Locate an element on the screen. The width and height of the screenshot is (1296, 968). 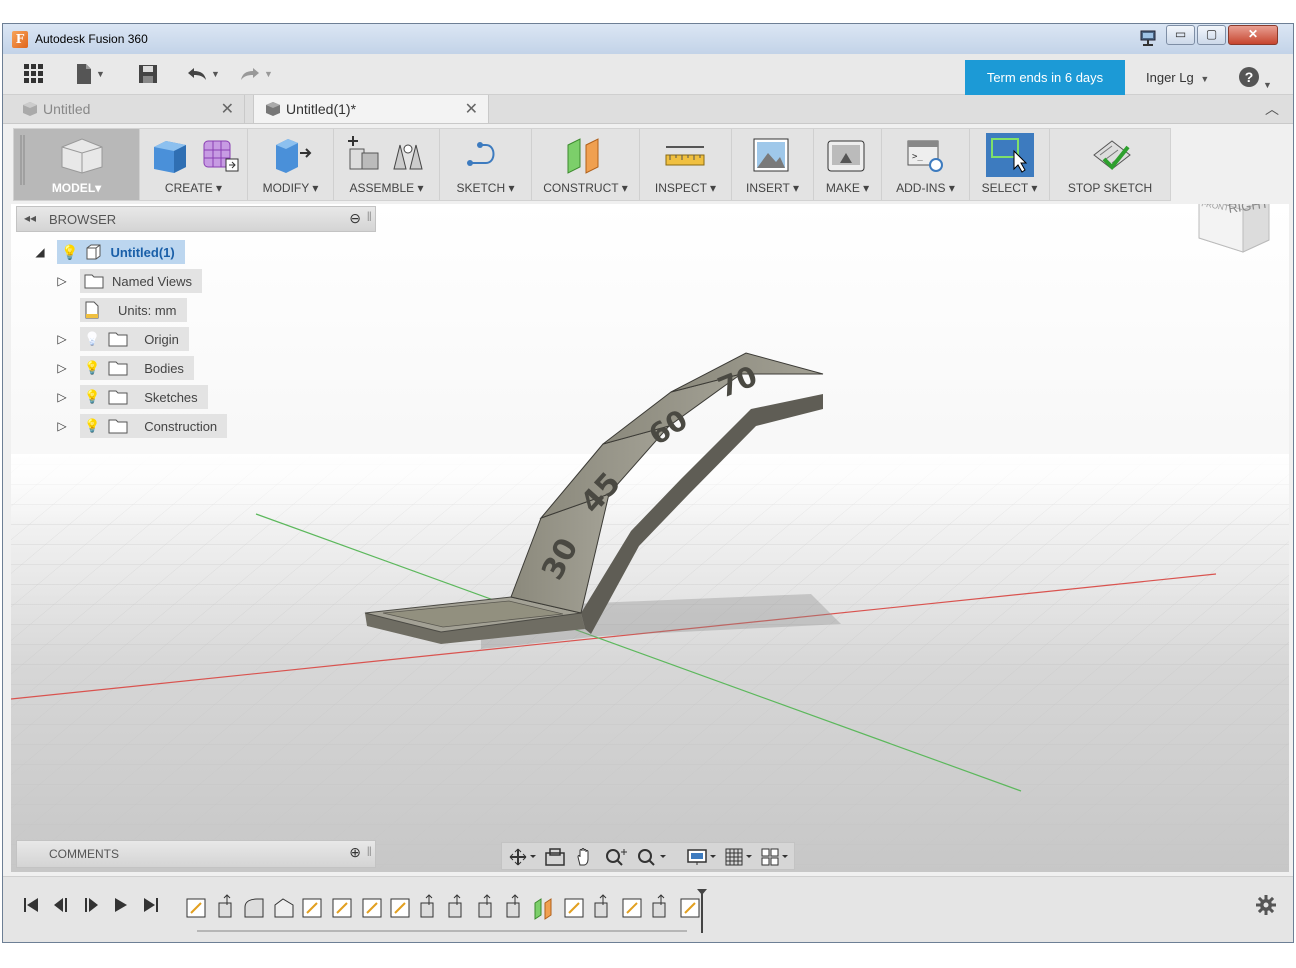
sketch-menu: SKETCH ▾ is located at coordinates (486, 164).